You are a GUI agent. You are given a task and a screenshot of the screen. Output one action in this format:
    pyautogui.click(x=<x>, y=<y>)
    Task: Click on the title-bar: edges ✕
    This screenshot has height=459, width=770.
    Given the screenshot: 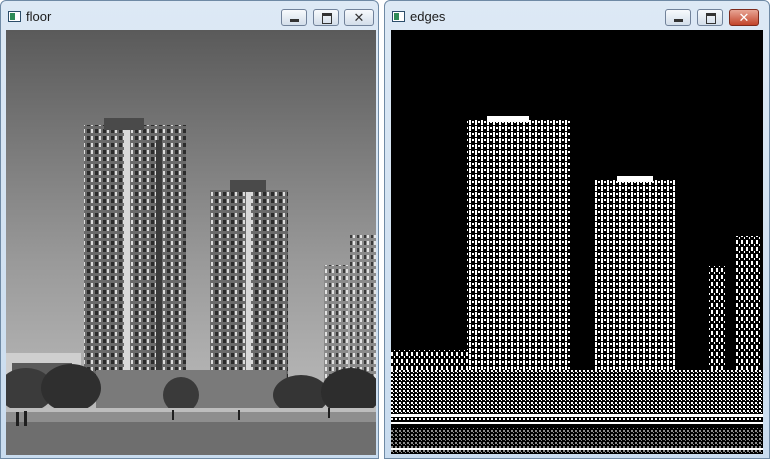 What is the action you would take?
    pyautogui.click(x=577, y=16)
    